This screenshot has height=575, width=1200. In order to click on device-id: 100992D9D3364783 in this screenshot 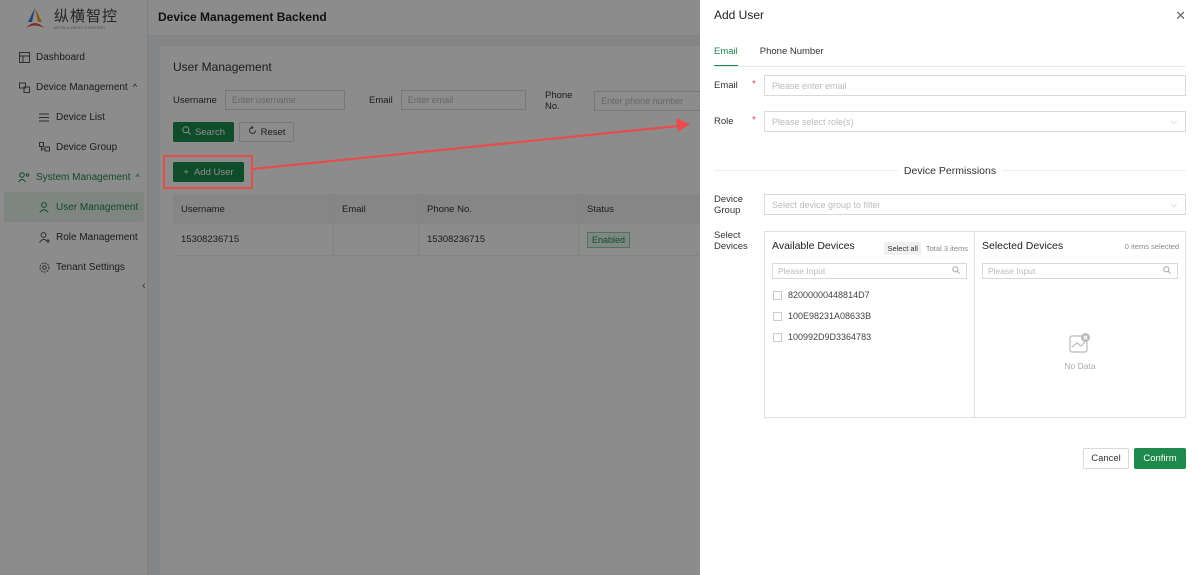, I will do `click(830, 337)`.